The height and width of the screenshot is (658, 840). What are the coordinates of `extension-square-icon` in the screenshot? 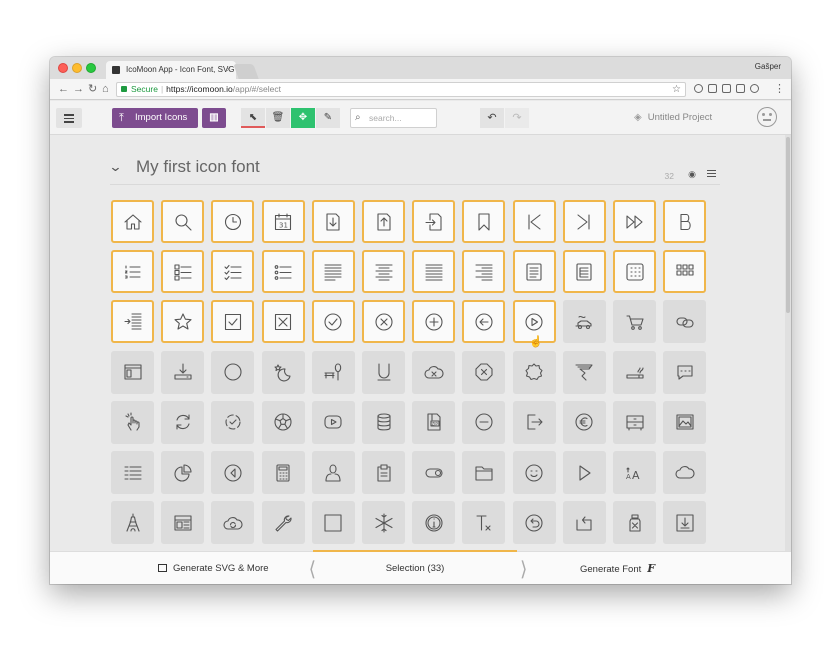 It's located at (740, 88).